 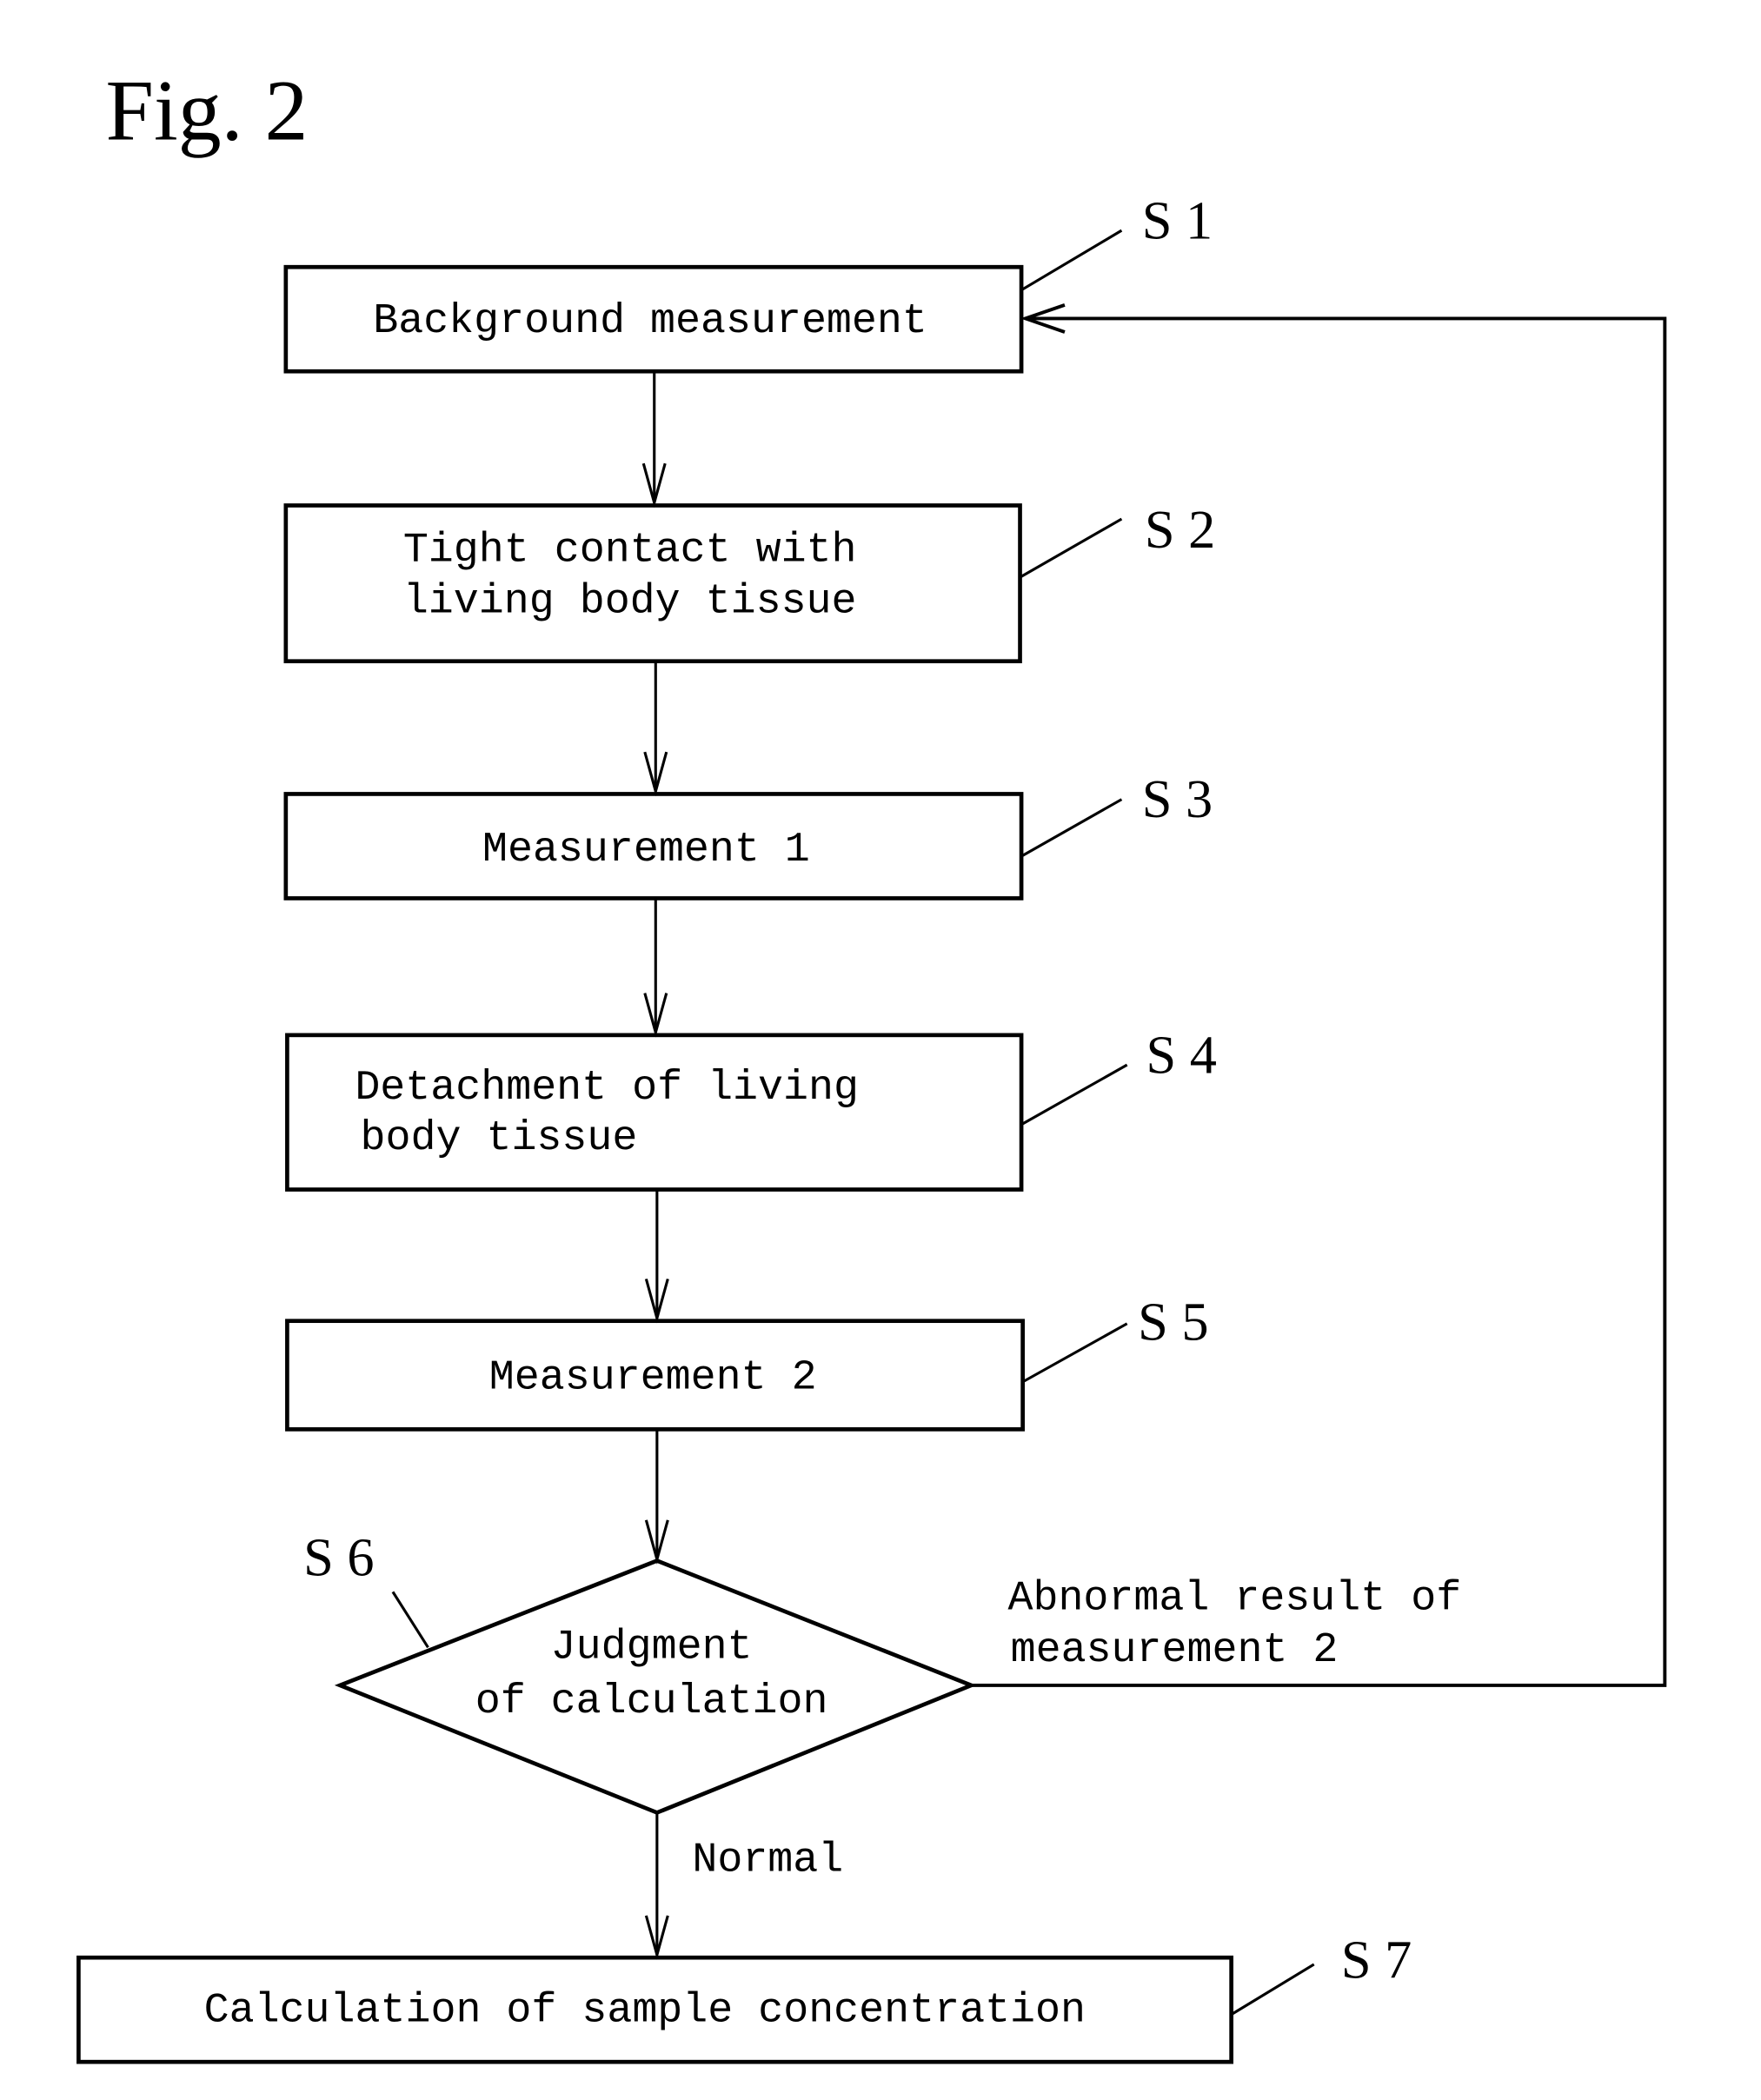 What do you see at coordinates (656, 1497) in the screenshot?
I see `arrow-s5-s6` at bounding box center [656, 1497].